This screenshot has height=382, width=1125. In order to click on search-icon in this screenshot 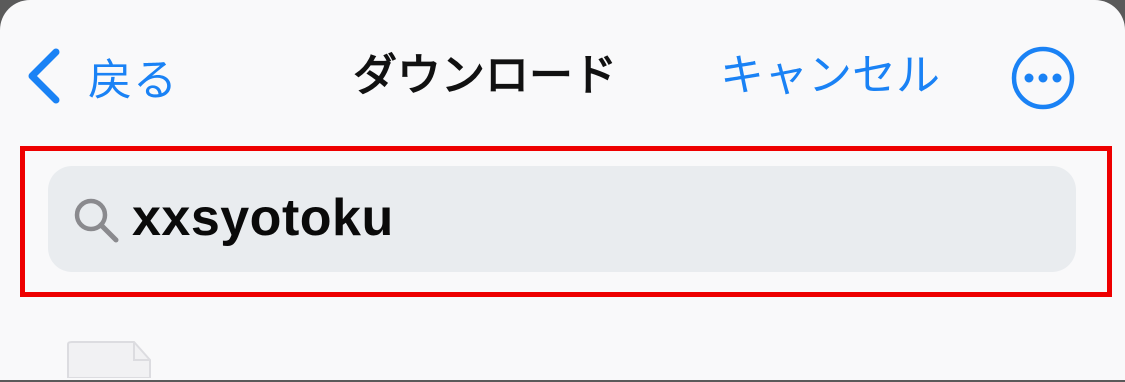, I will do `click(97, 221)`.